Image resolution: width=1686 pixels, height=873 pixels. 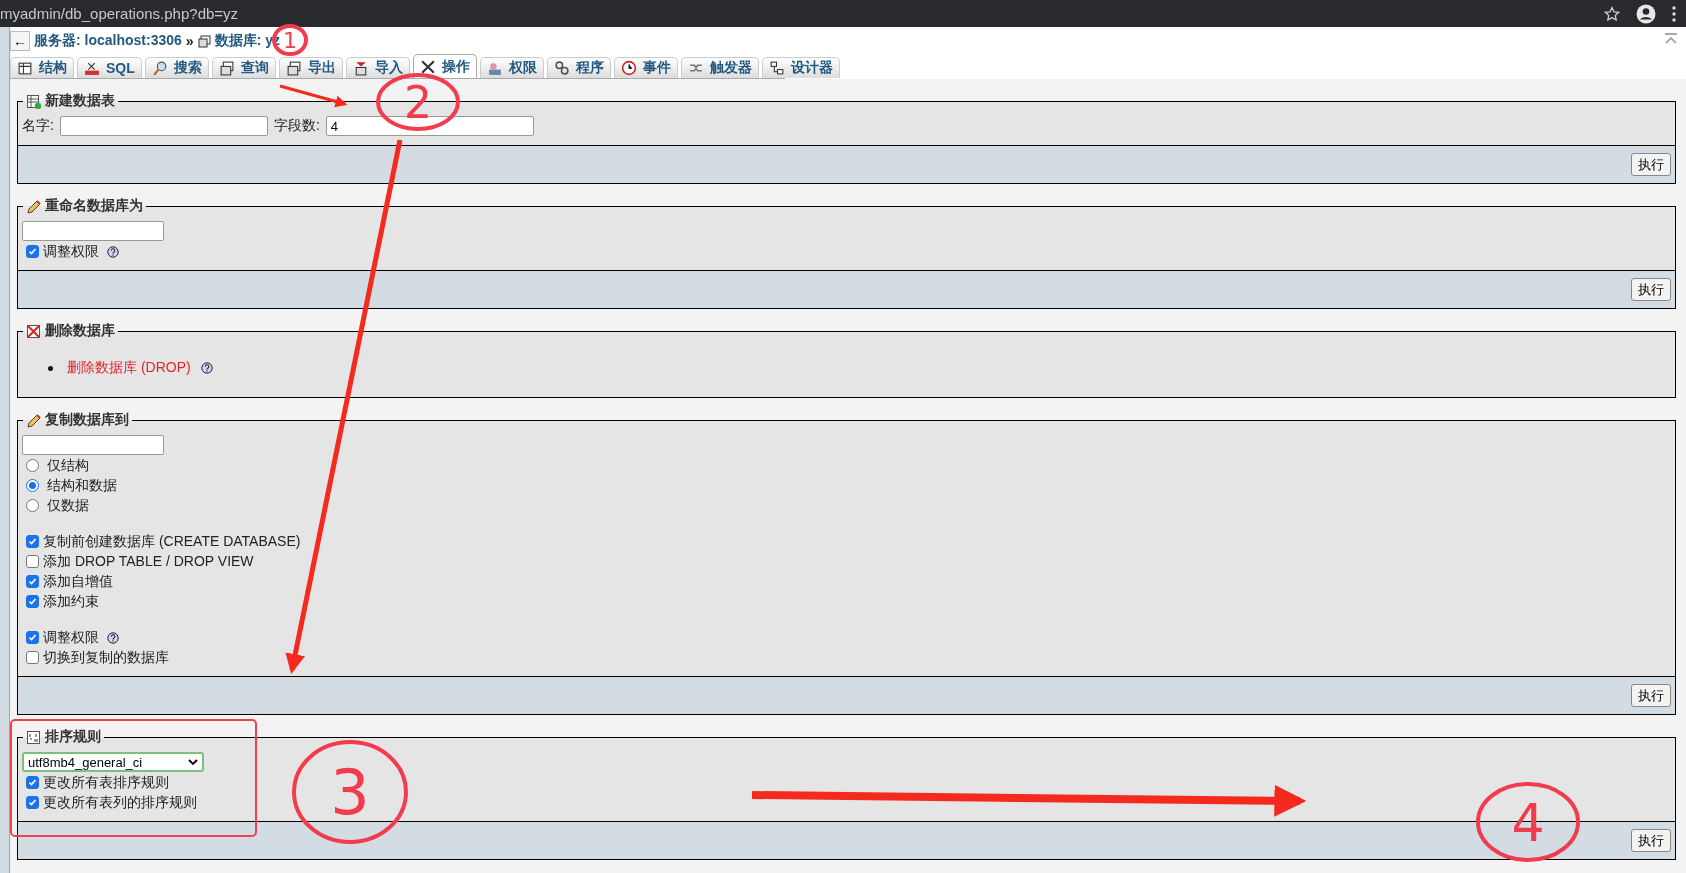 I want to click on circled-number: 3, so click(x=350, y=792).